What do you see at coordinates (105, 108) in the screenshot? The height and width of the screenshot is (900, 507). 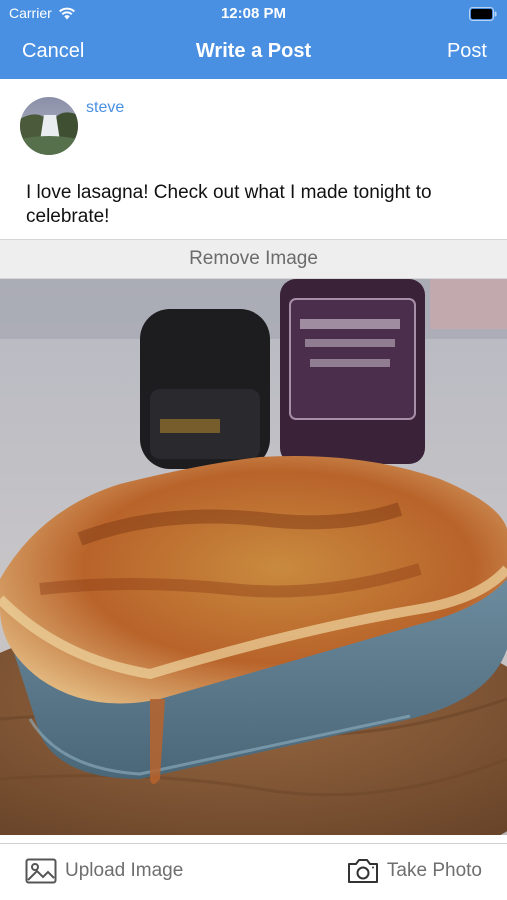 I see `username: steve` at bounding box center [105, 108].